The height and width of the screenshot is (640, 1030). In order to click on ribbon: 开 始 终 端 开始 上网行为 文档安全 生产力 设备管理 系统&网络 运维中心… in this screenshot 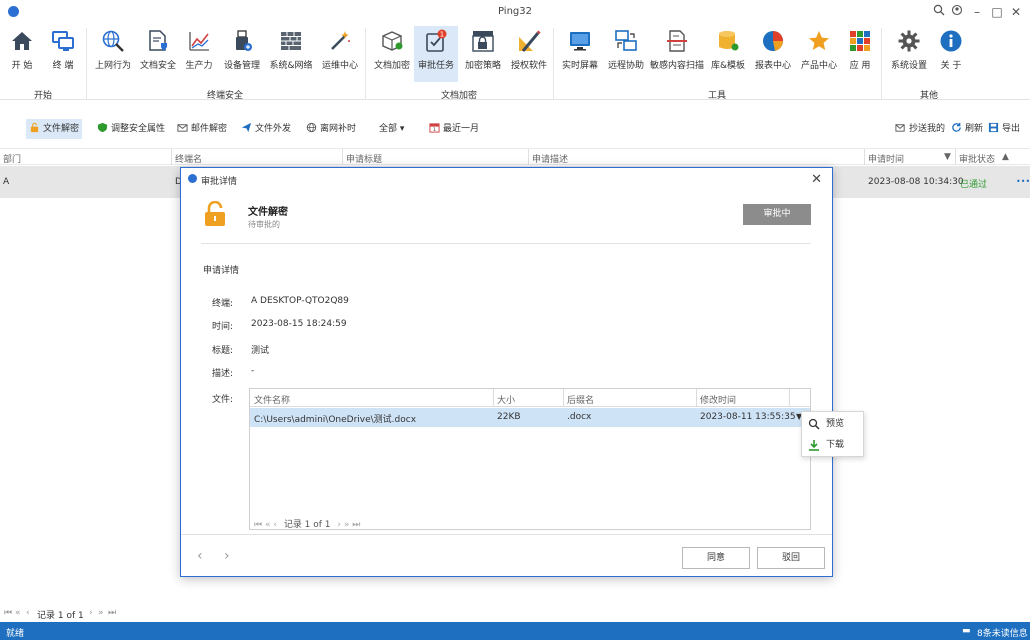, I will do `click(515, 62)`.